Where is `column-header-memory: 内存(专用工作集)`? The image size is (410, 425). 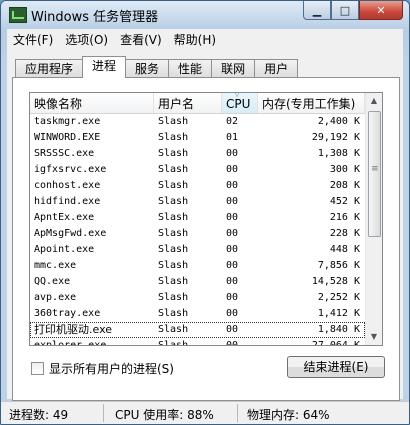
column-header-memory: 内存(专用工作集) is located at coordinates (311, 103).